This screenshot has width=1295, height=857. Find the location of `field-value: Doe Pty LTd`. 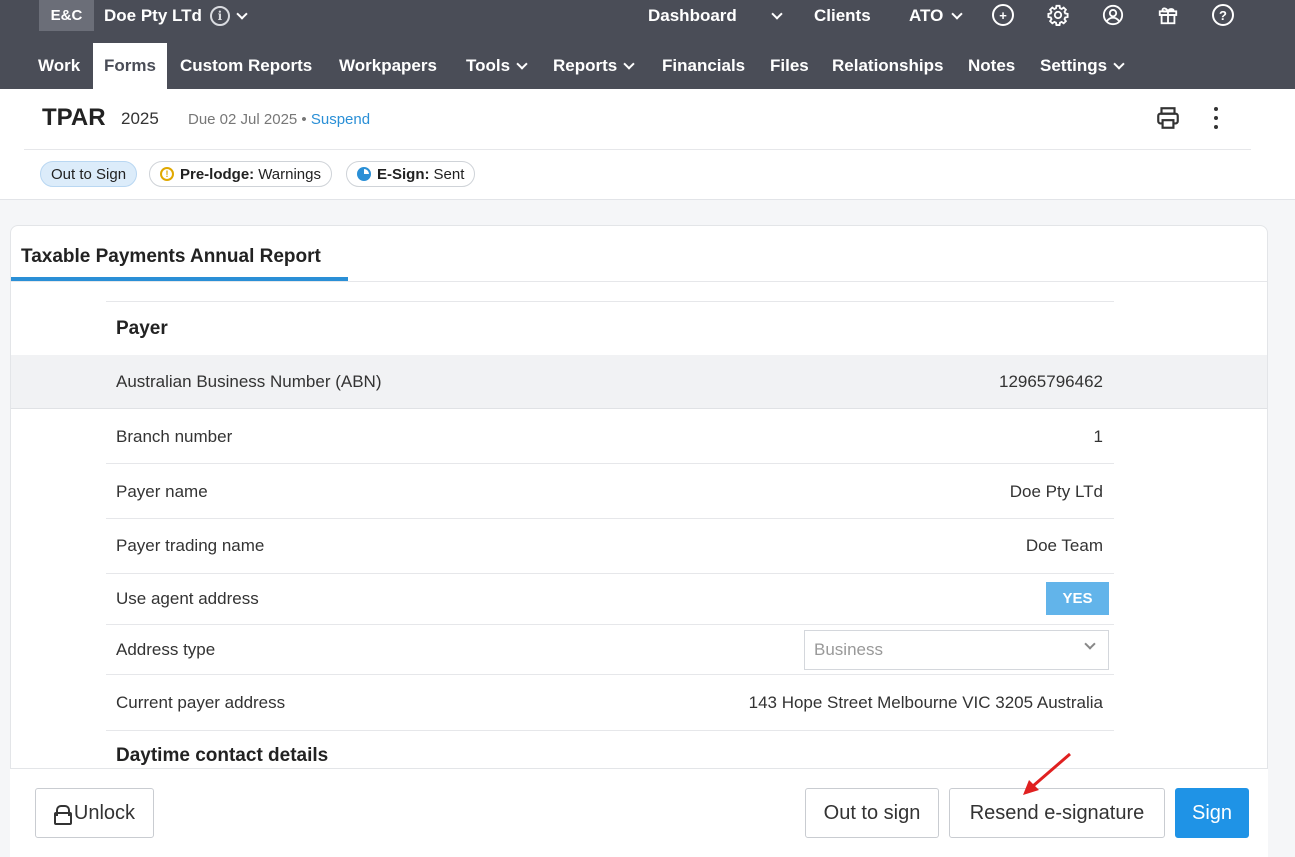

field-value: Doe Pty LTd is located at coordinates (1056, 491).